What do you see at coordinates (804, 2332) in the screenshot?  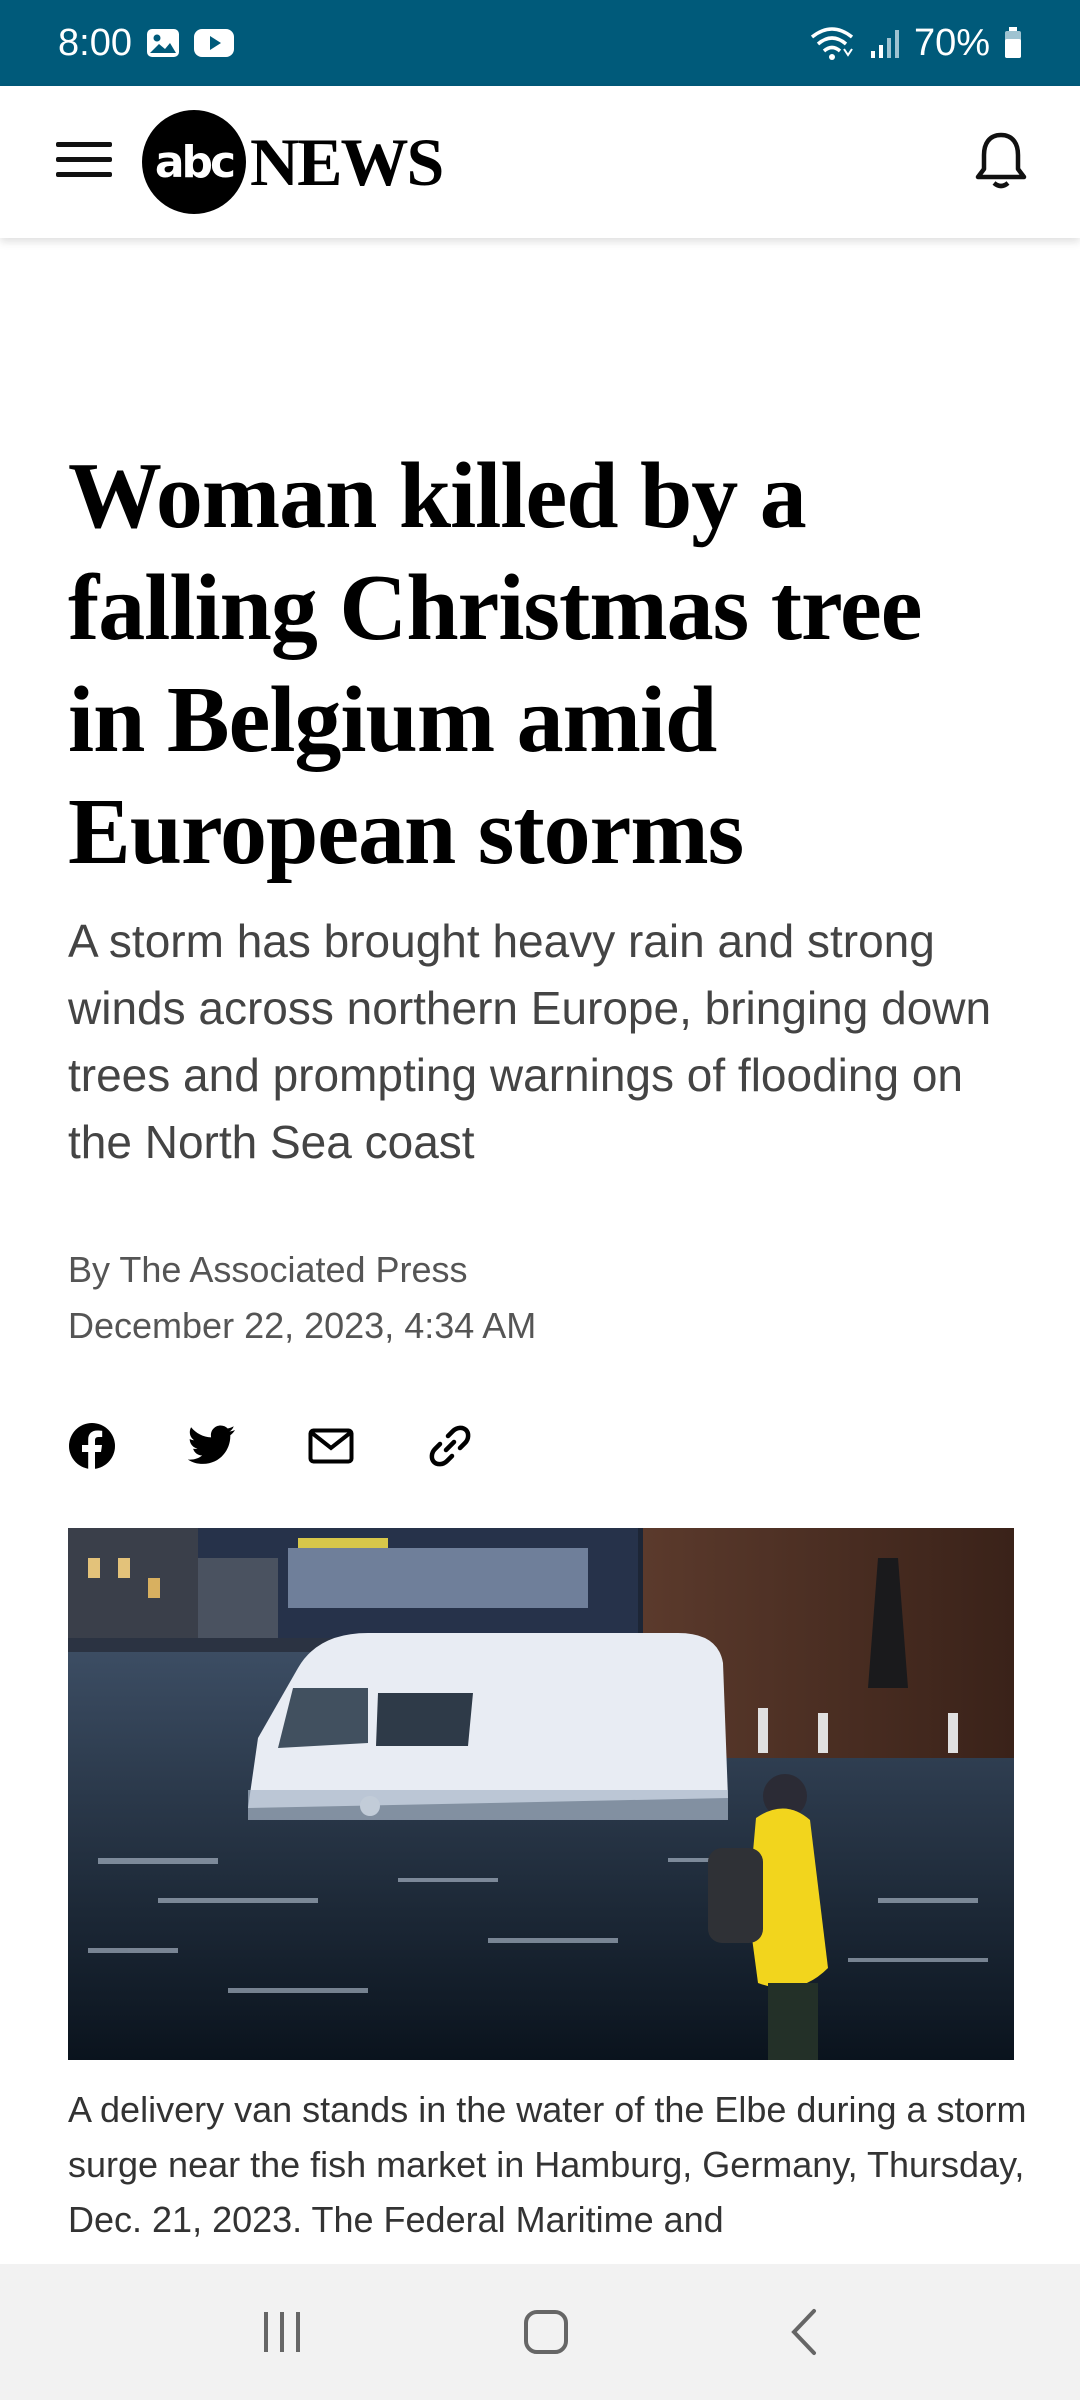 I see `back-icon` at bounding box center [804, 2332].